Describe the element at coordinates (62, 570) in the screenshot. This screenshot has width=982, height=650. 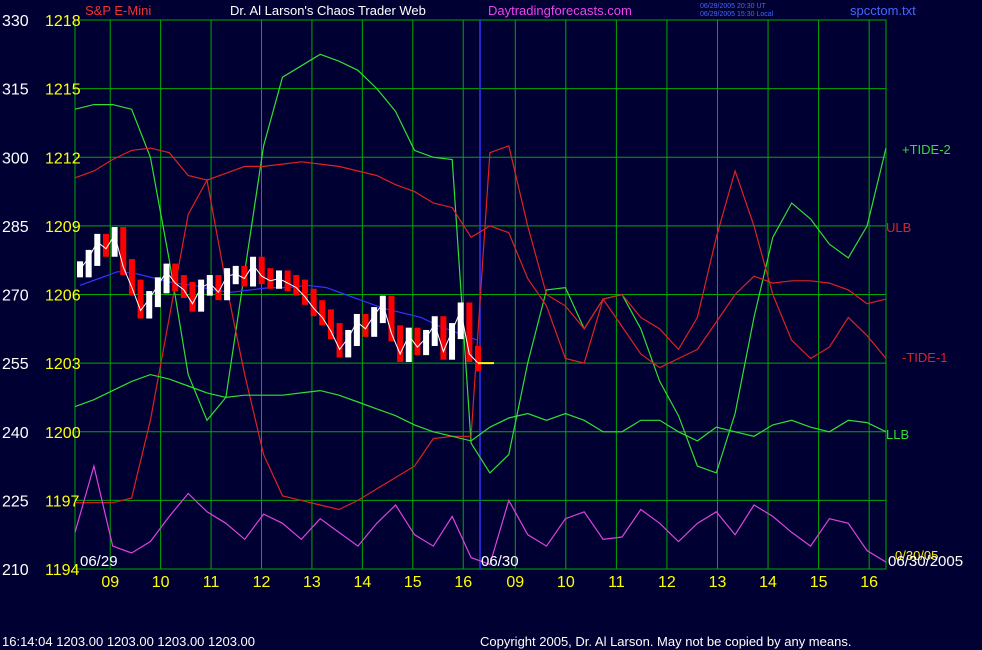
I see `y-tick-price: 1194` at that location.